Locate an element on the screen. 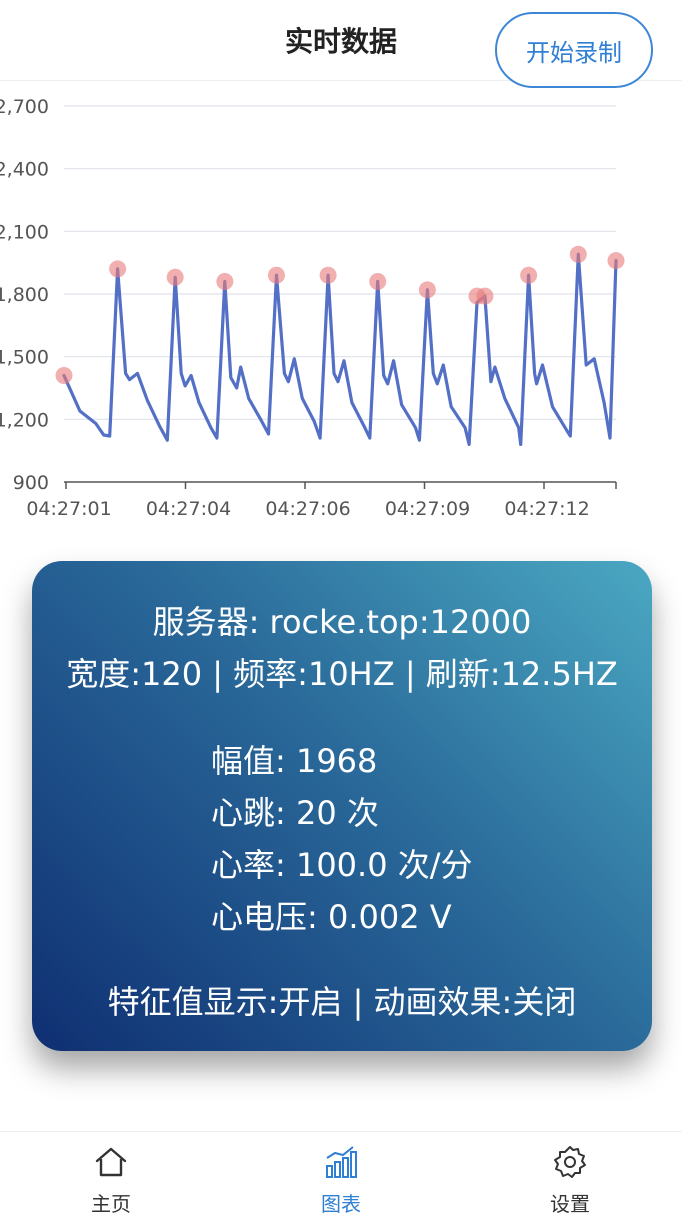 The image size is (682, 1222). x-tick-label: 04:27:12 is located at coordinates (546, 509).